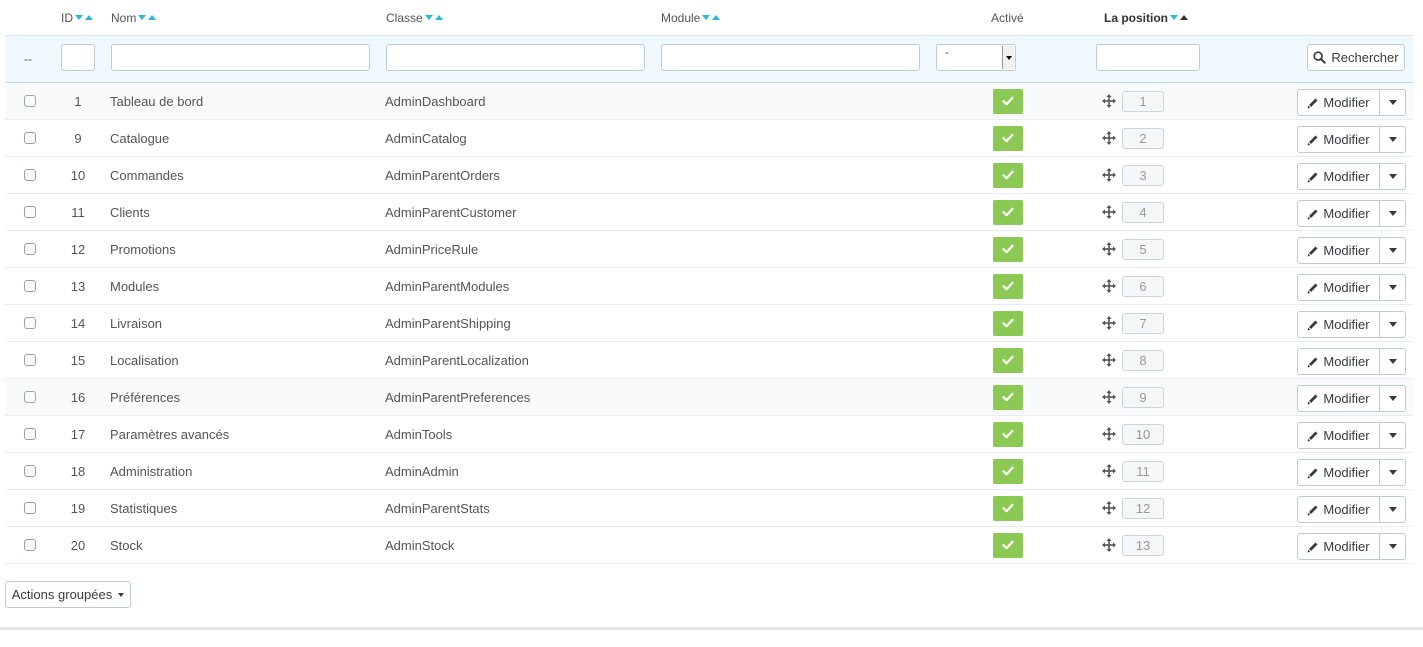  What do you see at coordinates (691, 17) in the screenshot?
I see `header-module: Module` at bounding box center [691, 17].